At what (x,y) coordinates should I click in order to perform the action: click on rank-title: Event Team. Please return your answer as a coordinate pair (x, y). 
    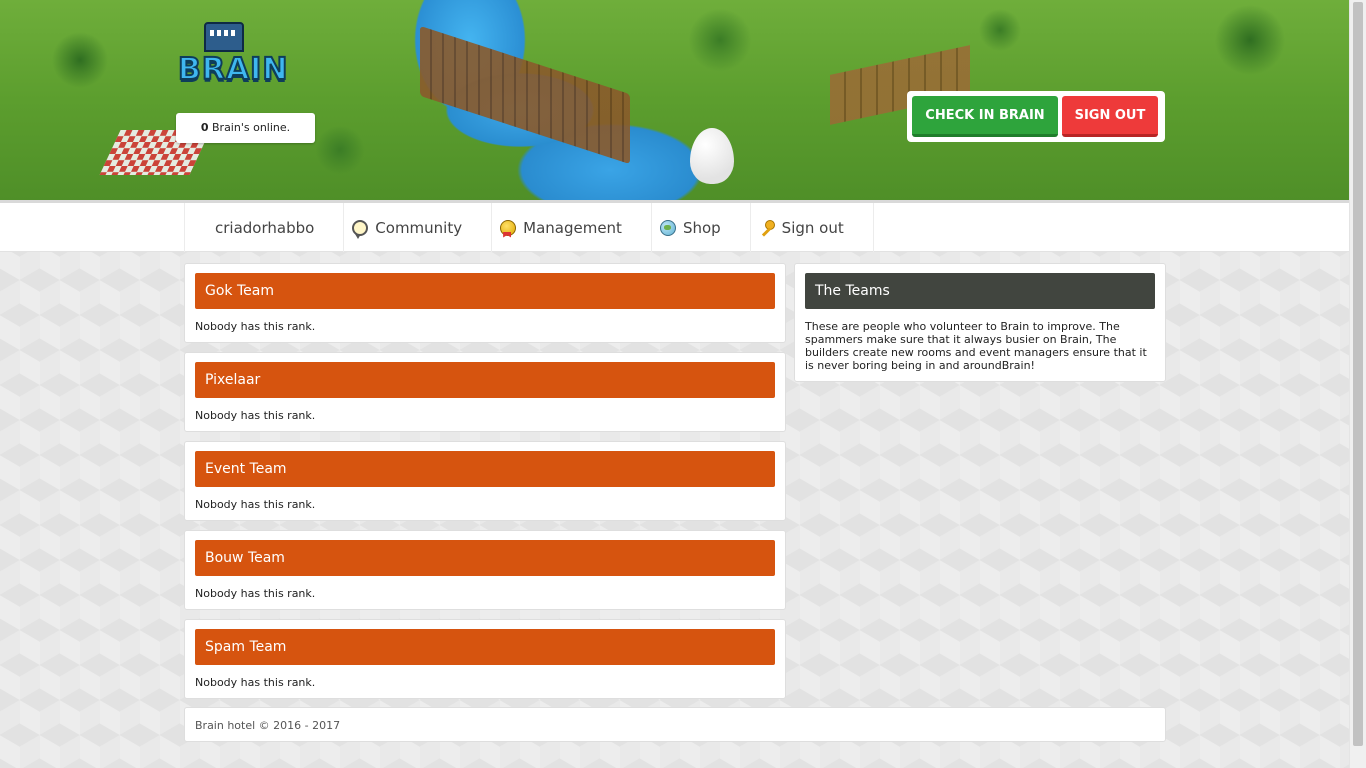
    Looking at the image, I should click on (485, 469).